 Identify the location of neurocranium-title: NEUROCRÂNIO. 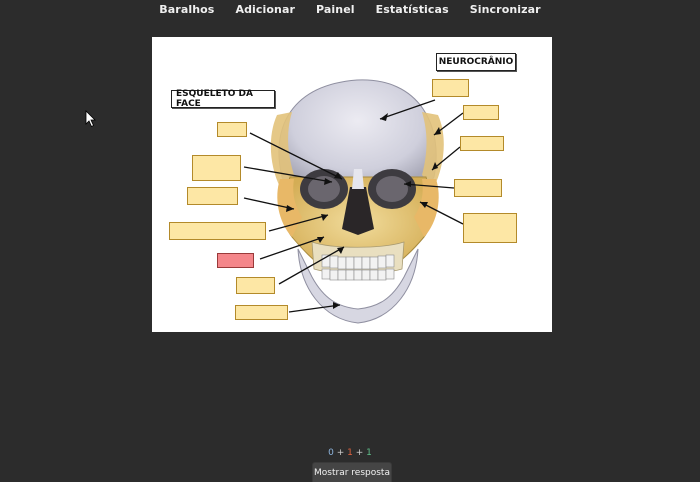
(476, 62).